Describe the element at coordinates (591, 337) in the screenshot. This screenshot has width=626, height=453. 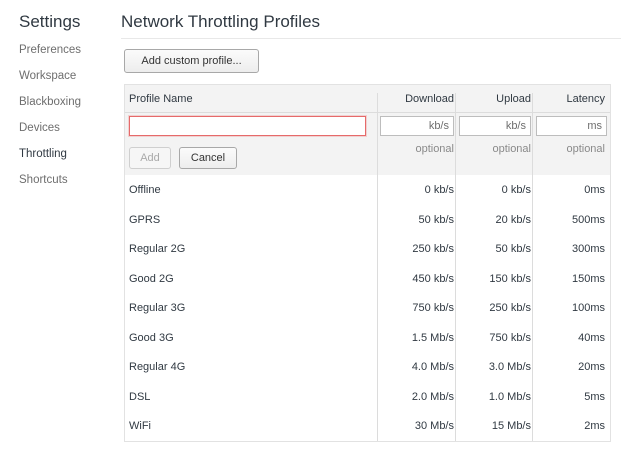
I see `profile-latency: 40ms` at that location.